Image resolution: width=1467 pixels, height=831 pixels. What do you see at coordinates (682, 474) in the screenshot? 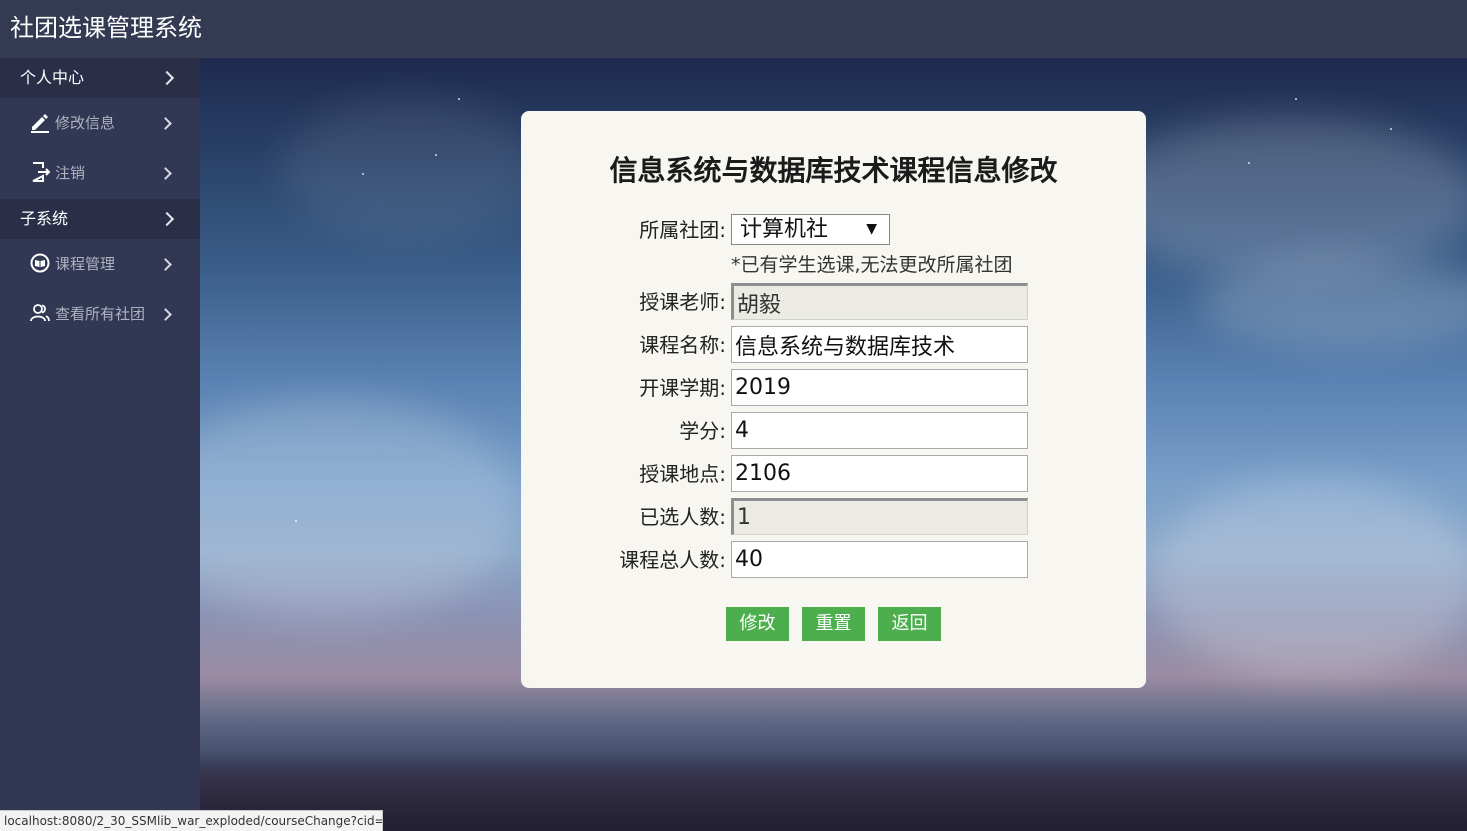
I see `location-label: 授课地点:` at bounding box center [682, 474].